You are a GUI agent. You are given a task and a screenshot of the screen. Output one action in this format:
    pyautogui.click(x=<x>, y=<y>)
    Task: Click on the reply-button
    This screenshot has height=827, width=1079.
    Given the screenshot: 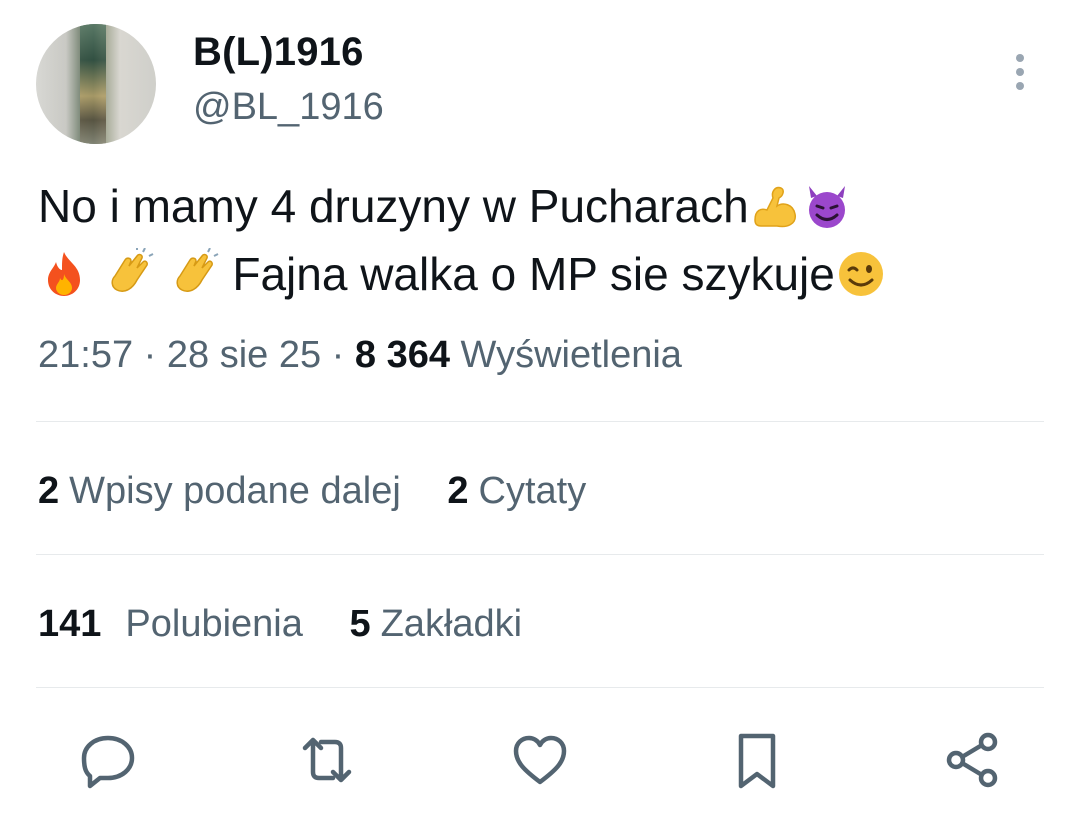 What is the action you would take?
    pyautogui.click(x=108, y=760)
    